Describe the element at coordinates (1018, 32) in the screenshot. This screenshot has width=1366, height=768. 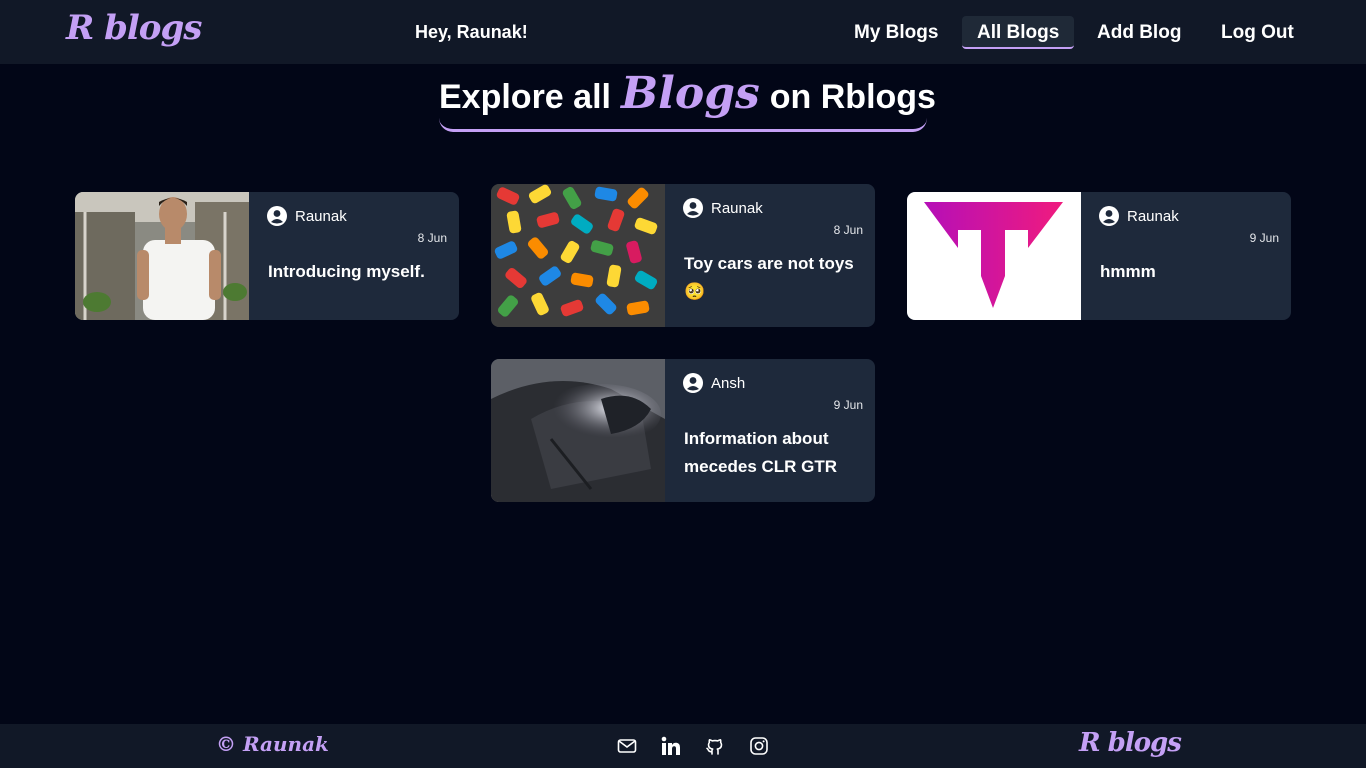
I see `nav-all-blogs: All Blogs` at that location.